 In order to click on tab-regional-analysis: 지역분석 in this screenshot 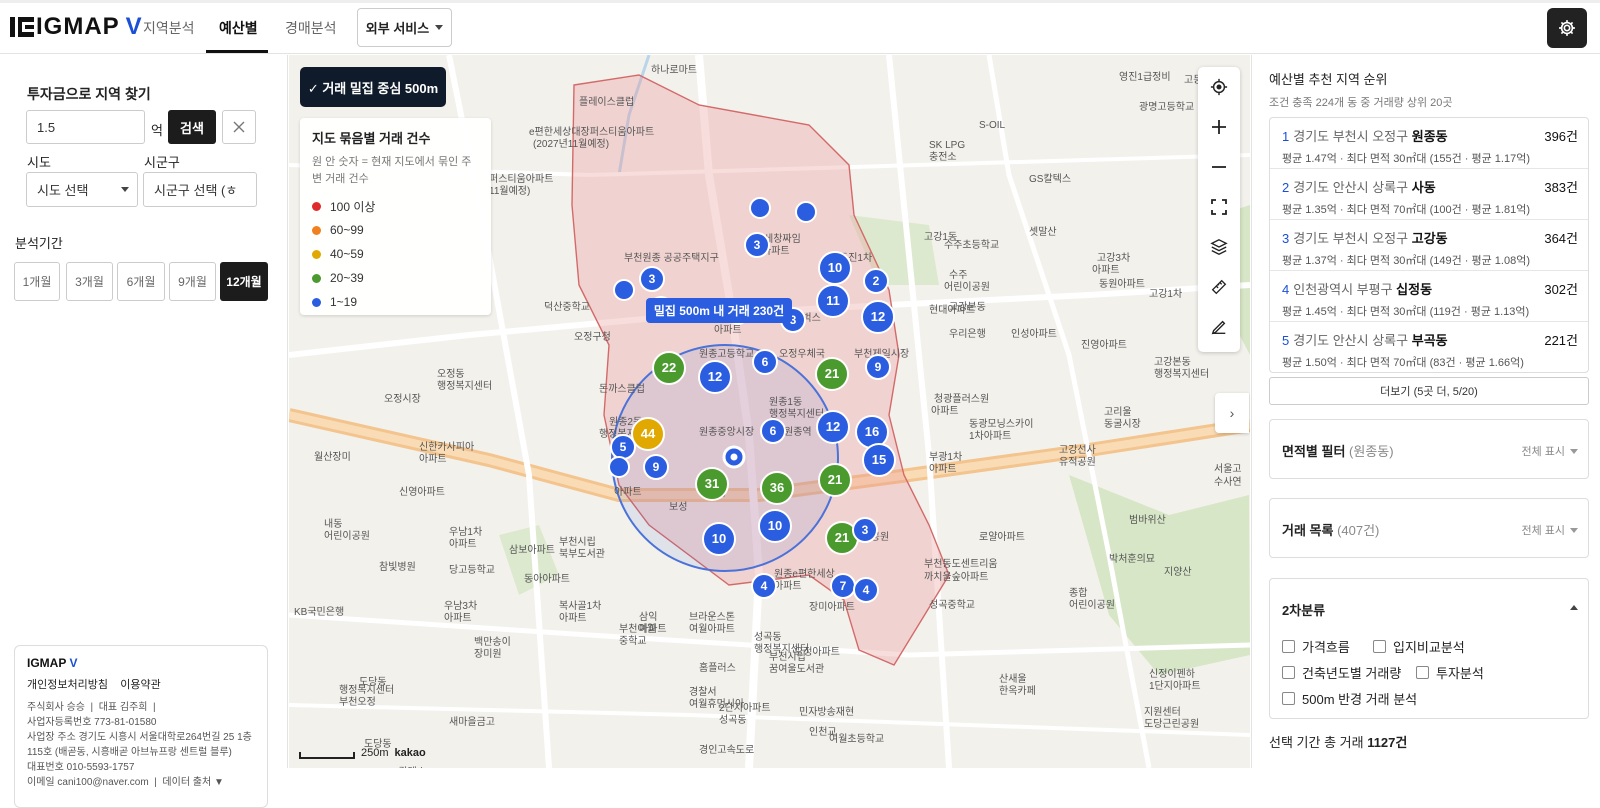, I will do `click(169, 28)`.